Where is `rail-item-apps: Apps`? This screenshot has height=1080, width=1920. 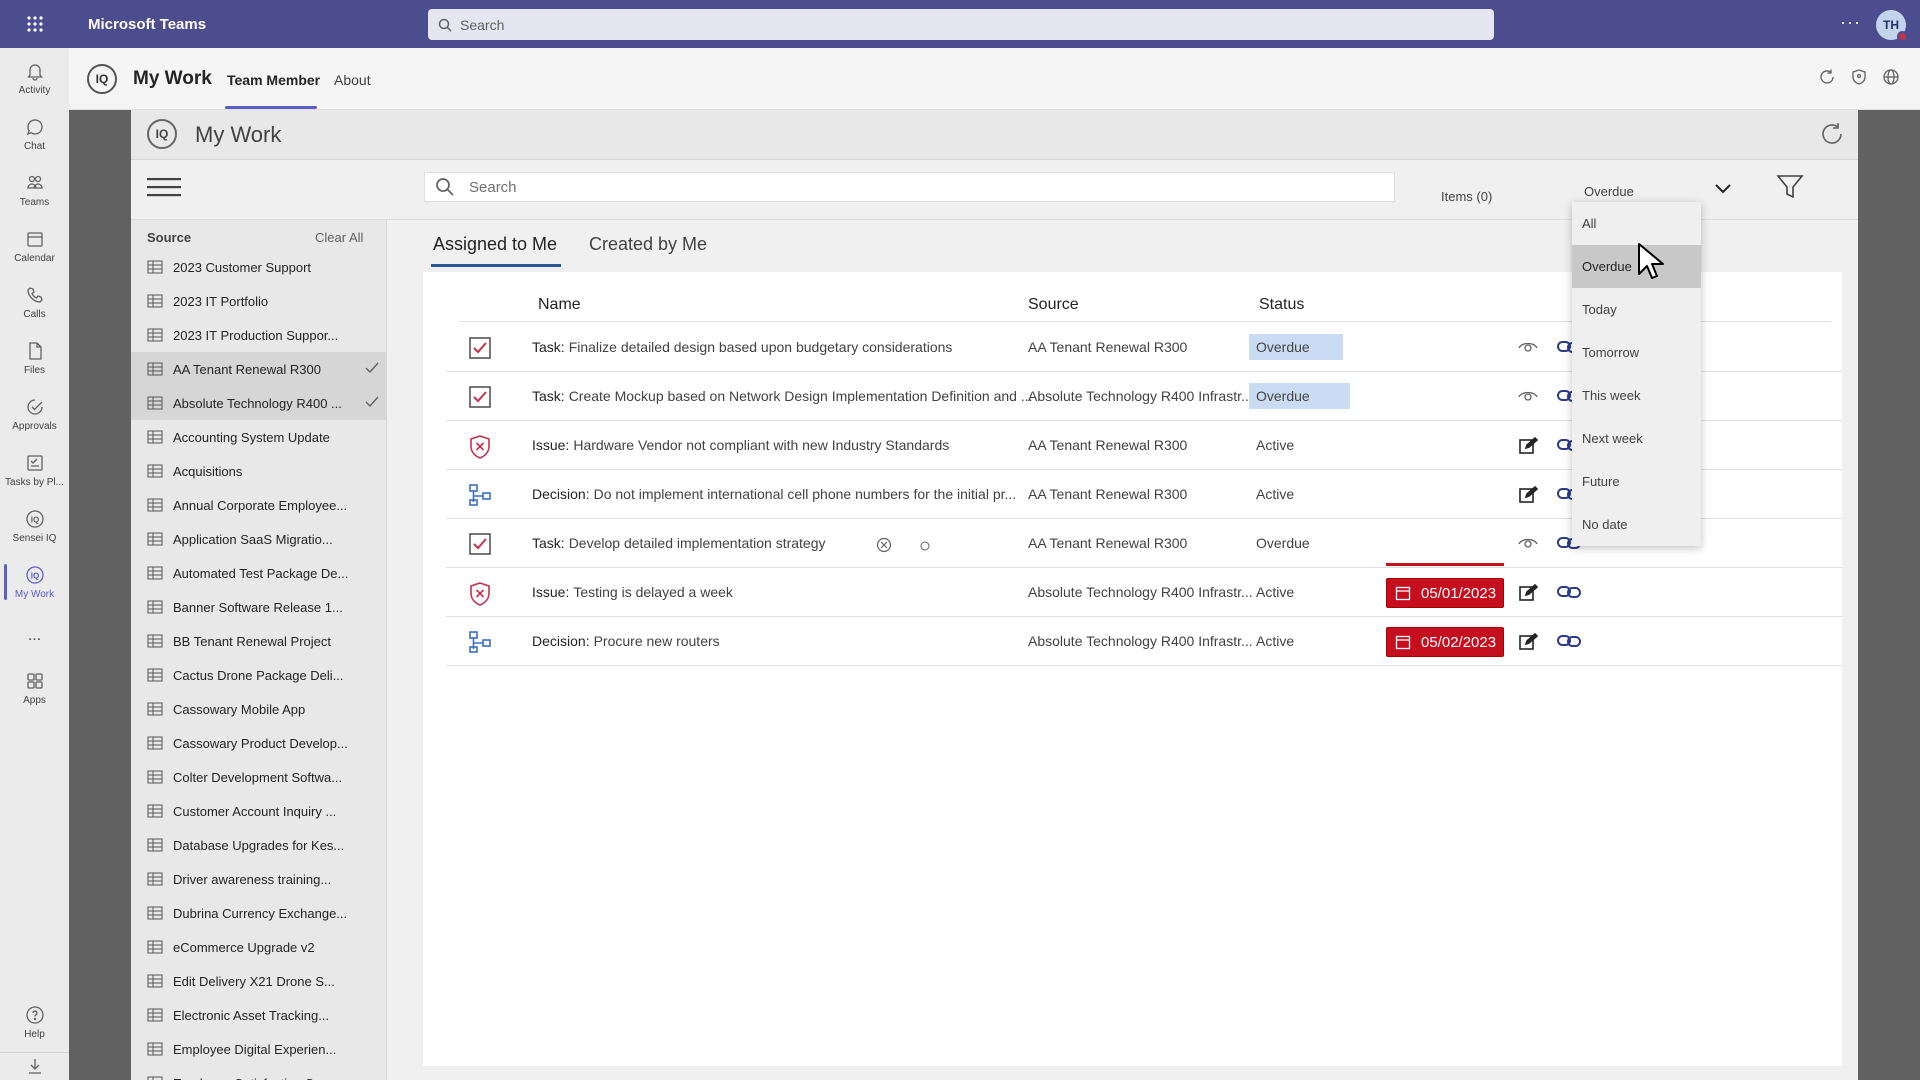 rail-item-apps: Apps is located at coordinates (34, 688).